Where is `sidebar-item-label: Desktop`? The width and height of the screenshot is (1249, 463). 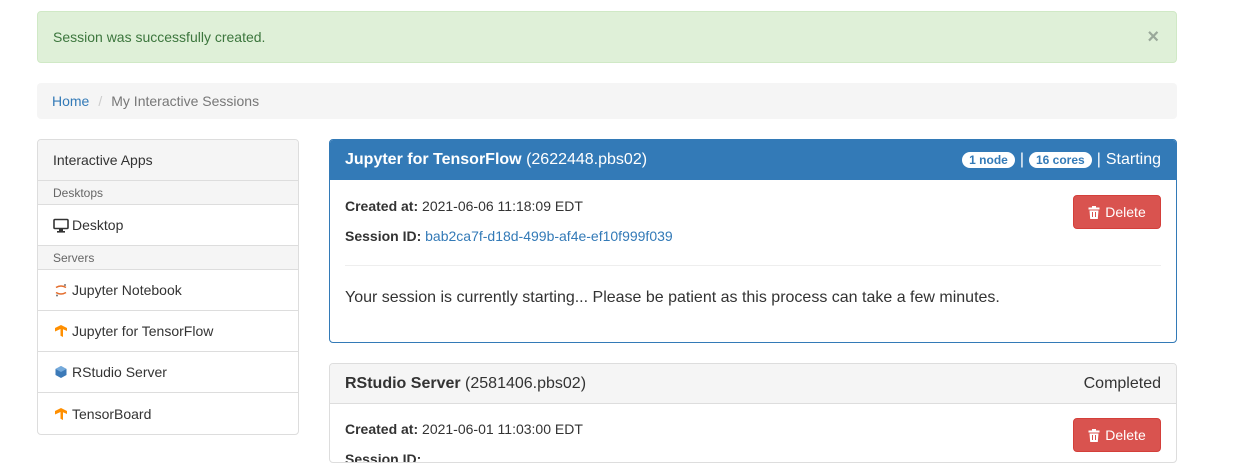
sidebar-item-label: Desktop is located at coordinates (98, 225).